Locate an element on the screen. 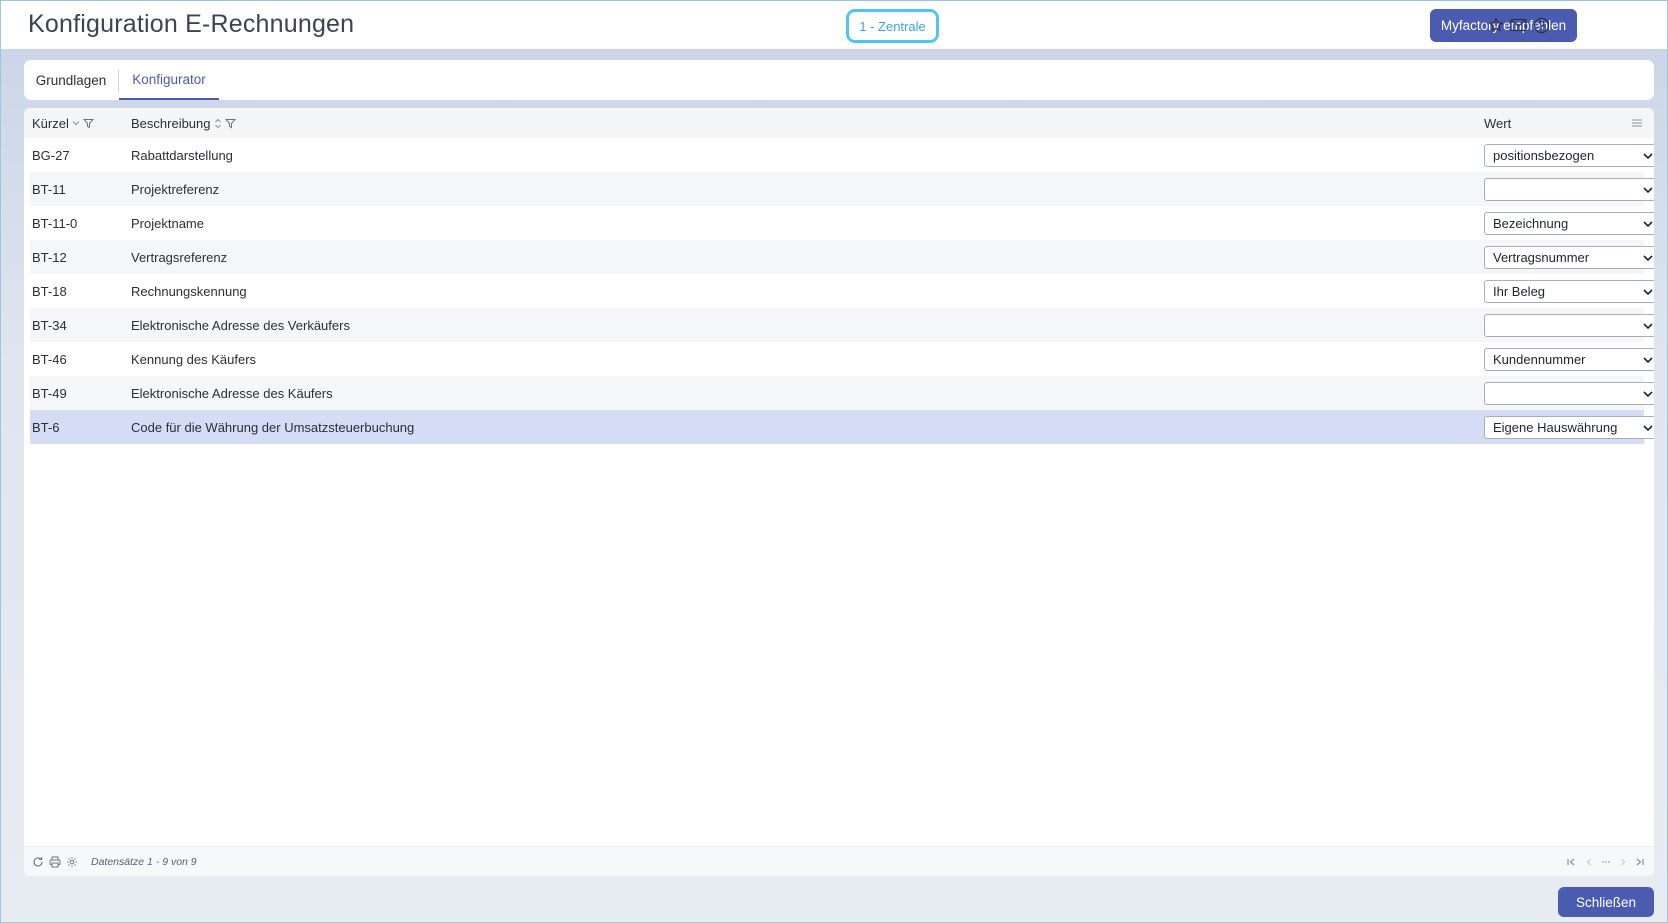 The image size is (1668, 923). column-header-beschreibung: Beschreibung is located at coordinates (183, 123).